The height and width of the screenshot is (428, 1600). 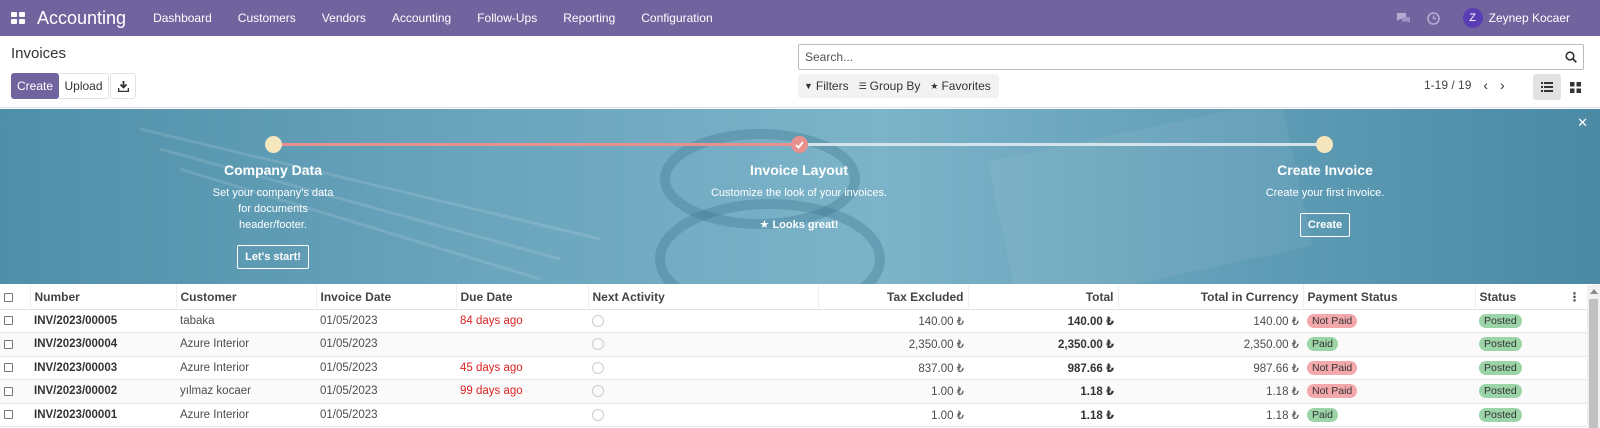 I want to click on cell-status: Posted, so click(x=1531, y=415).